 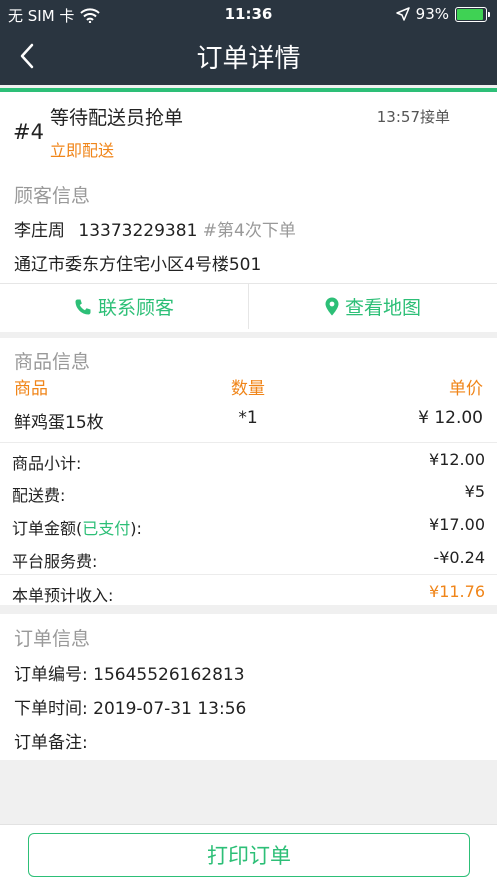 What do you see at coordinates (459, 557) in the screenshot?
I see `service-fee-value: -¥0.24` at bounding box center [459, 557].